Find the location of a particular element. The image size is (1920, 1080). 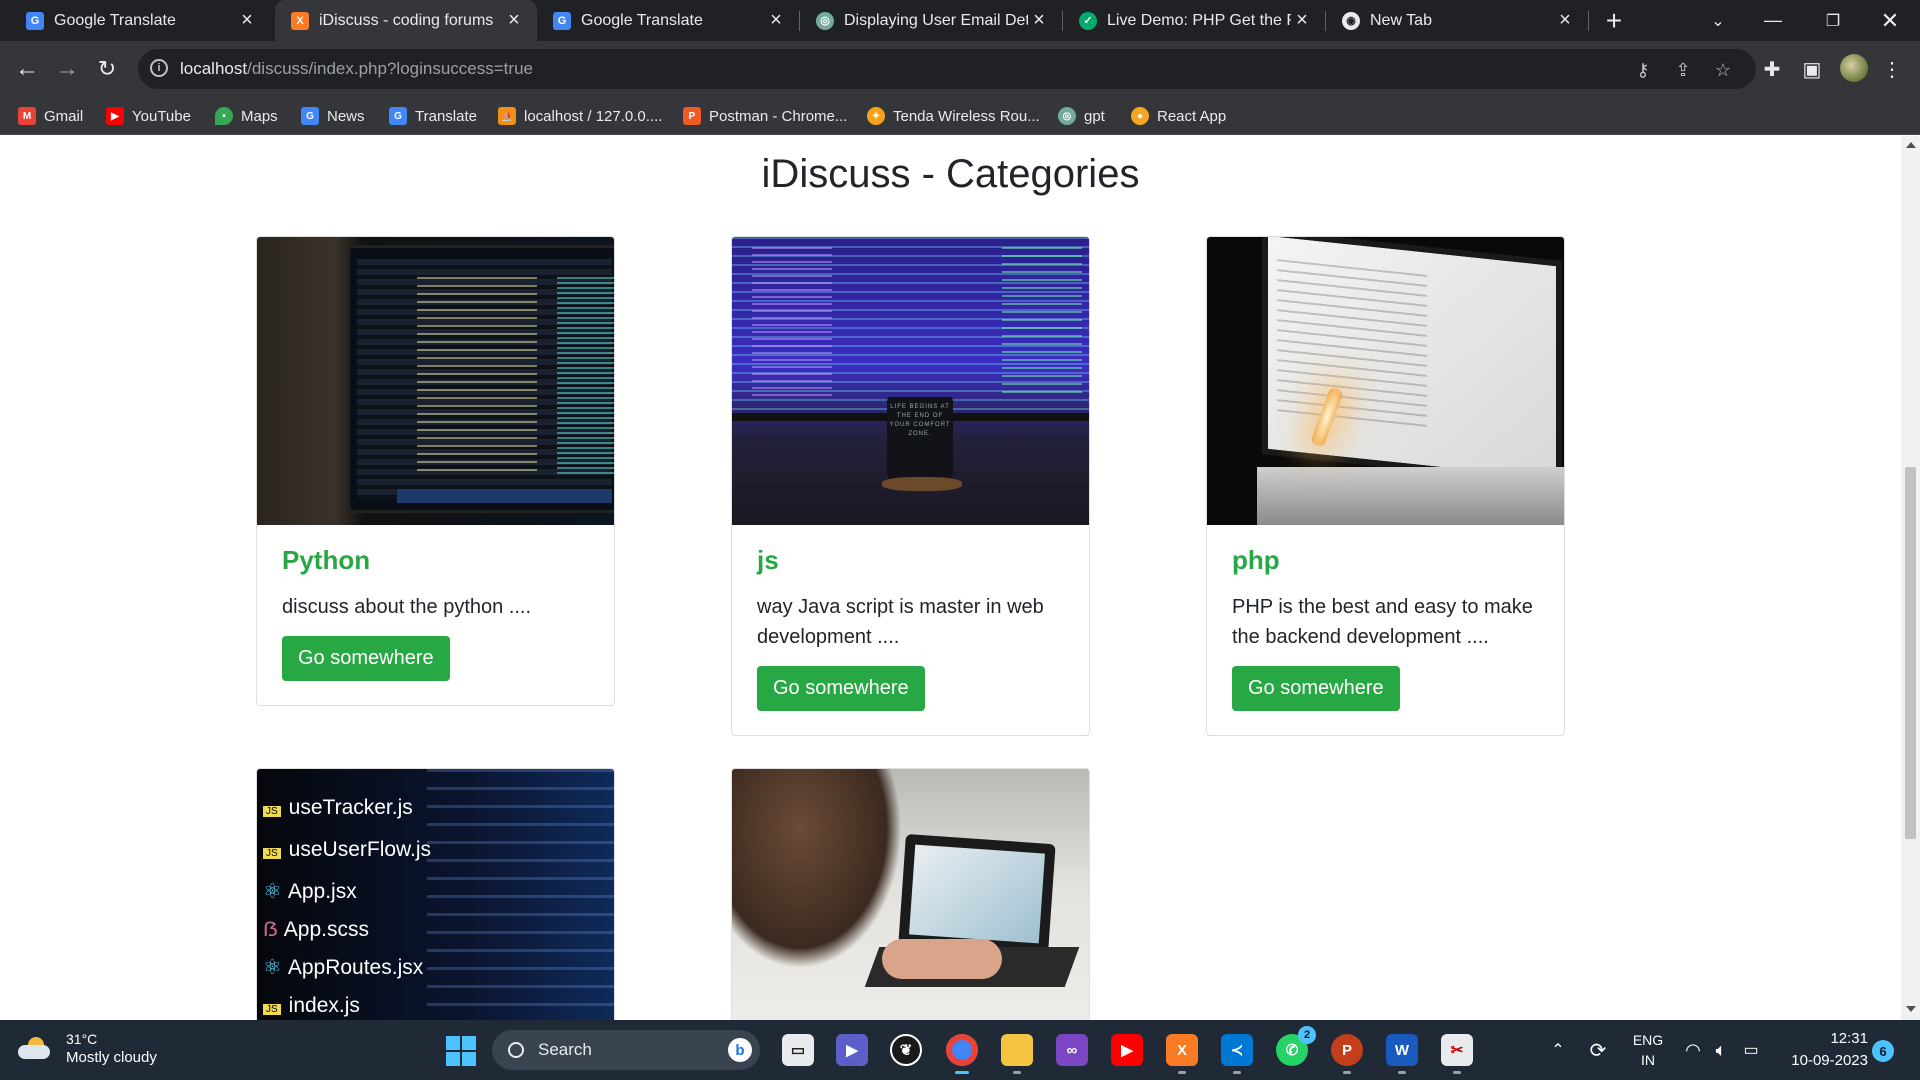

new-tab-button: + is located at coordinates (1614, 20).